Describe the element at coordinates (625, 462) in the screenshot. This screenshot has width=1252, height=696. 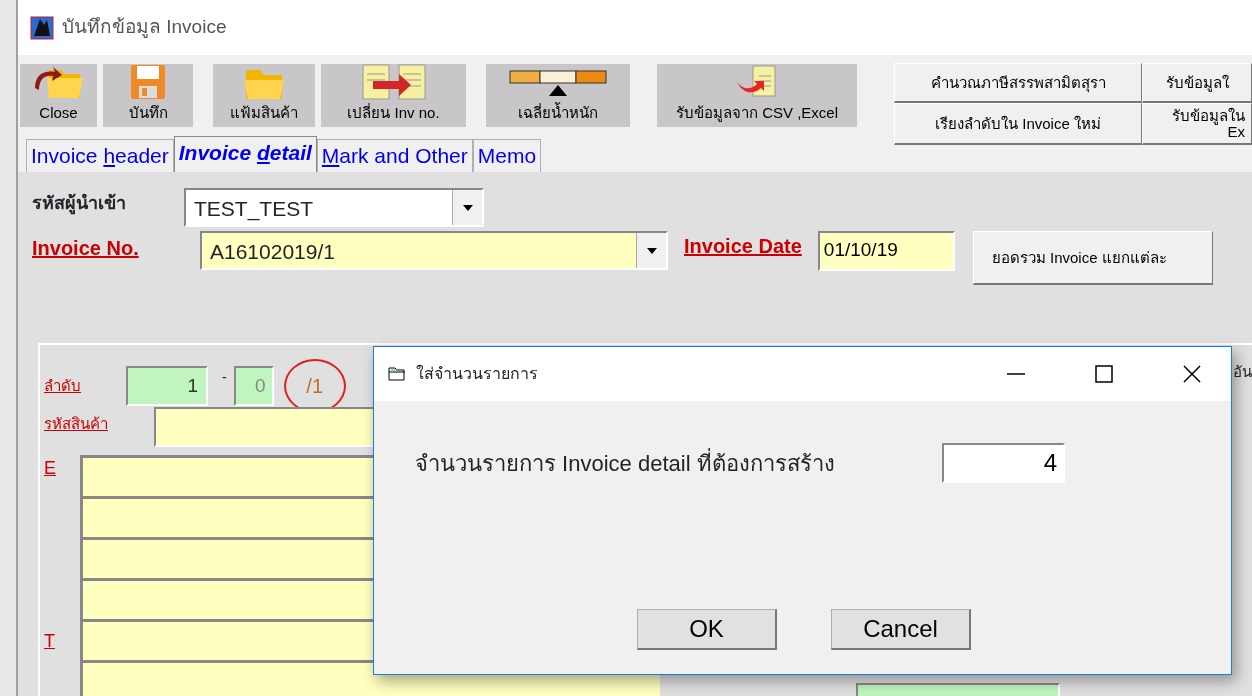
I see `dialog-prompt: จำนวนรายการ Invoice detail ที่ต้องการสร้าง` at that location.